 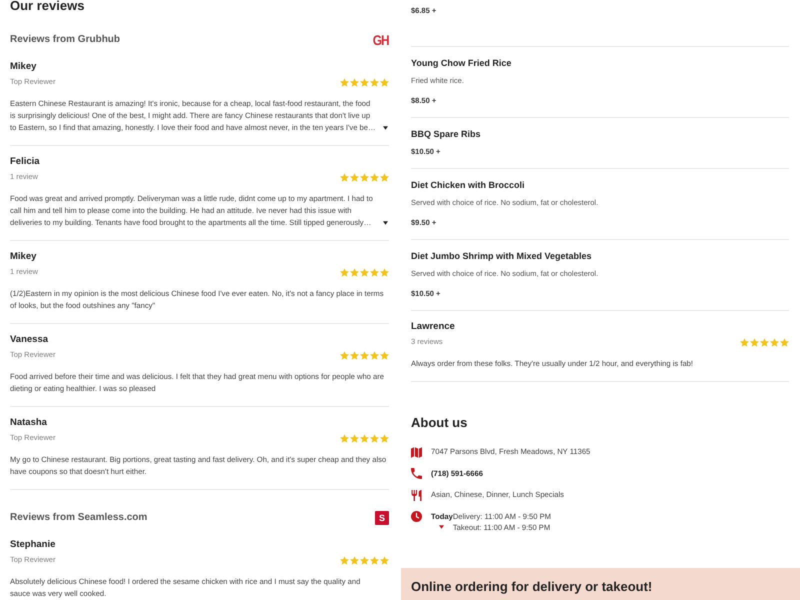 What do you see at coordinates (446, 134) in the screenshot?
I see `menu-item-name: BBQ Spare Ribs` at bounding box center [446, 134].